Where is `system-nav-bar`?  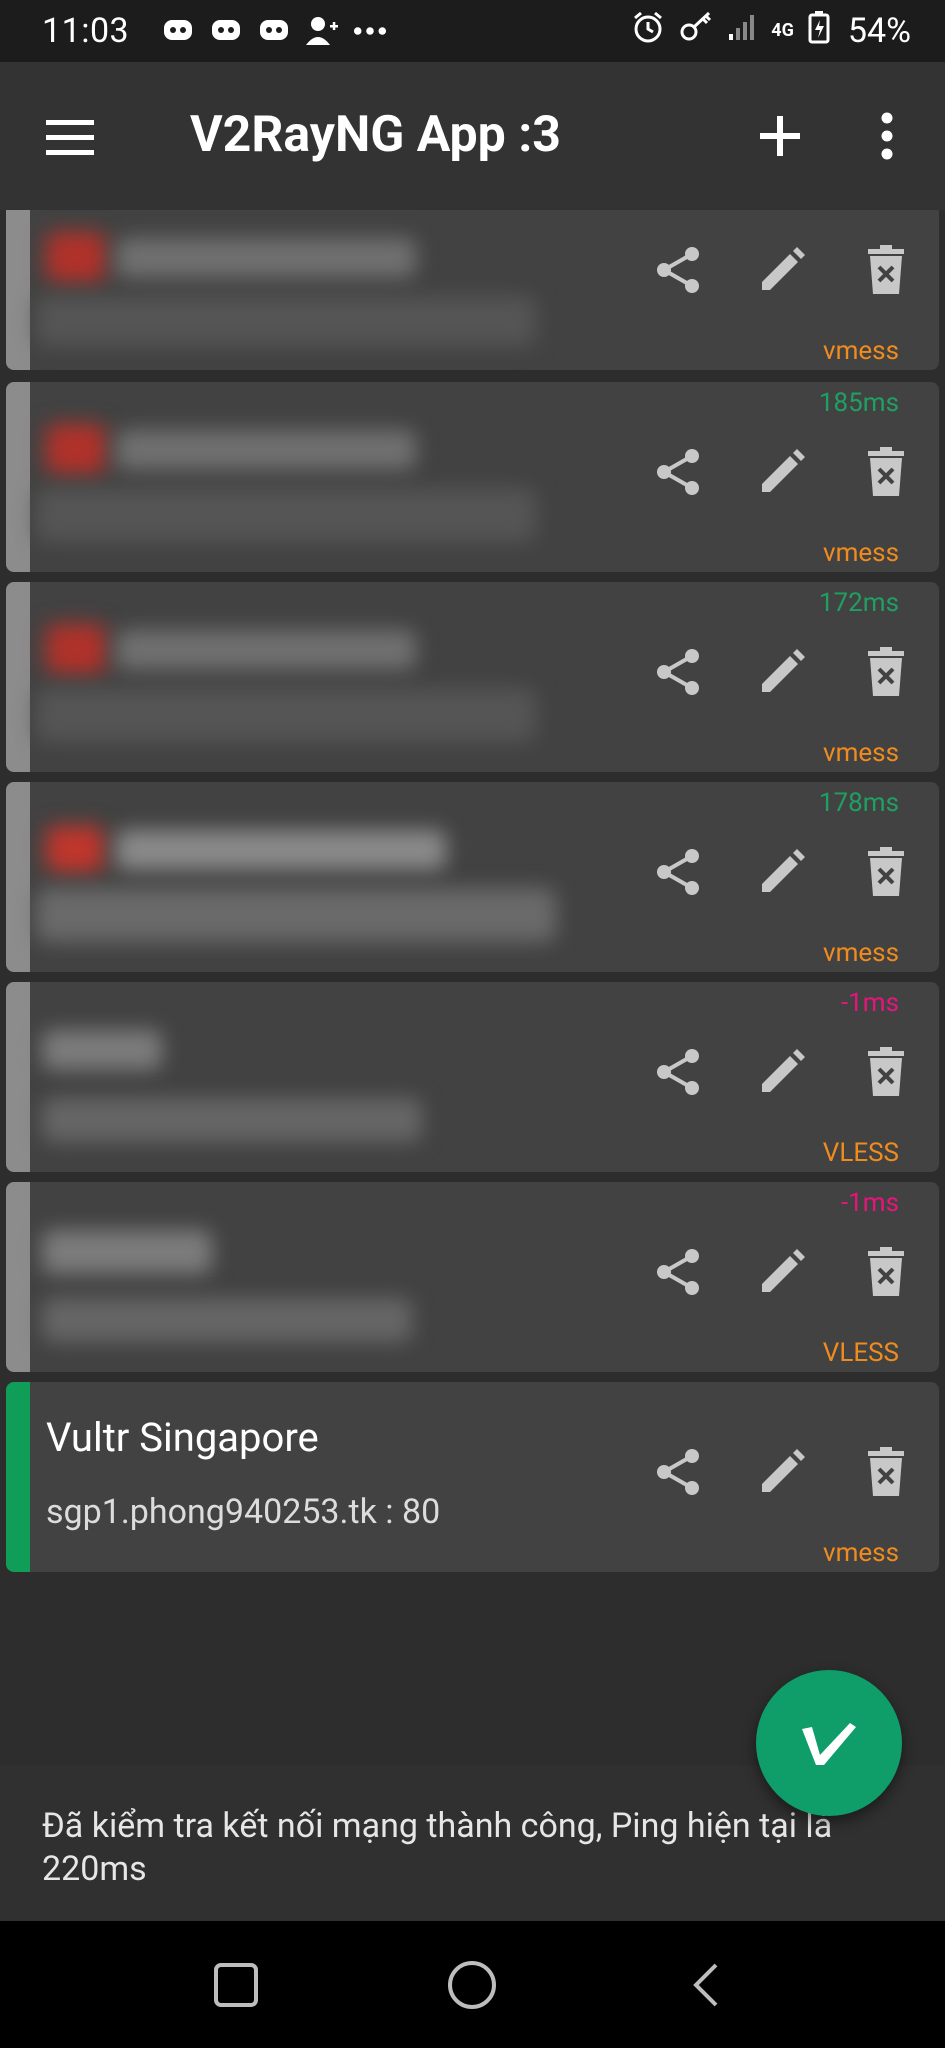
system-nav-bar is located at coordinates (472, 1984).